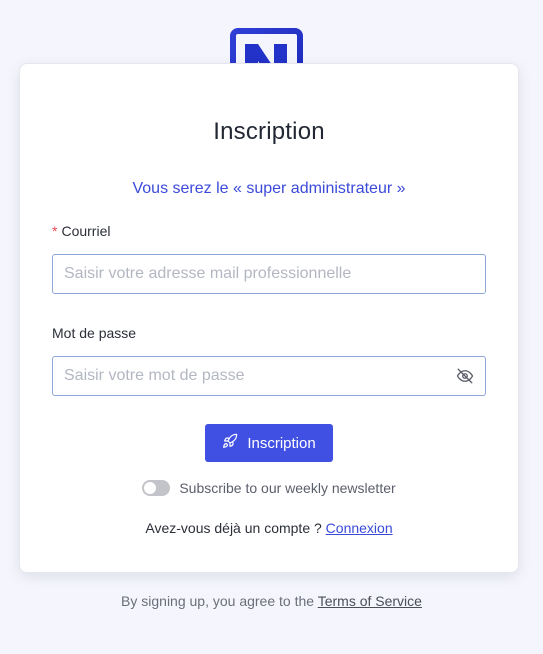 This screenshot has width=543, height=654. Describe the element at coordinates (269, 188) in the screenshot. I see `role-notice: Vous serez le « super administrateur »` at that location.